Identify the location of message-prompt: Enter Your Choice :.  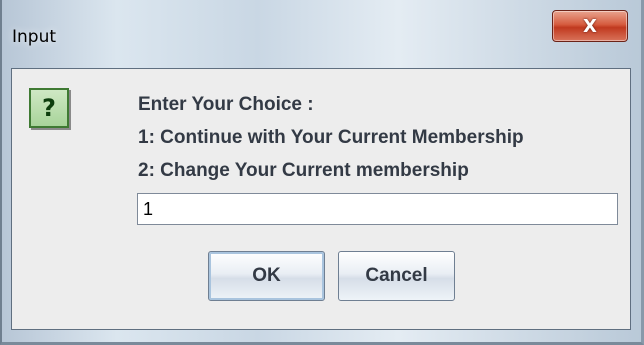
(226, 104).